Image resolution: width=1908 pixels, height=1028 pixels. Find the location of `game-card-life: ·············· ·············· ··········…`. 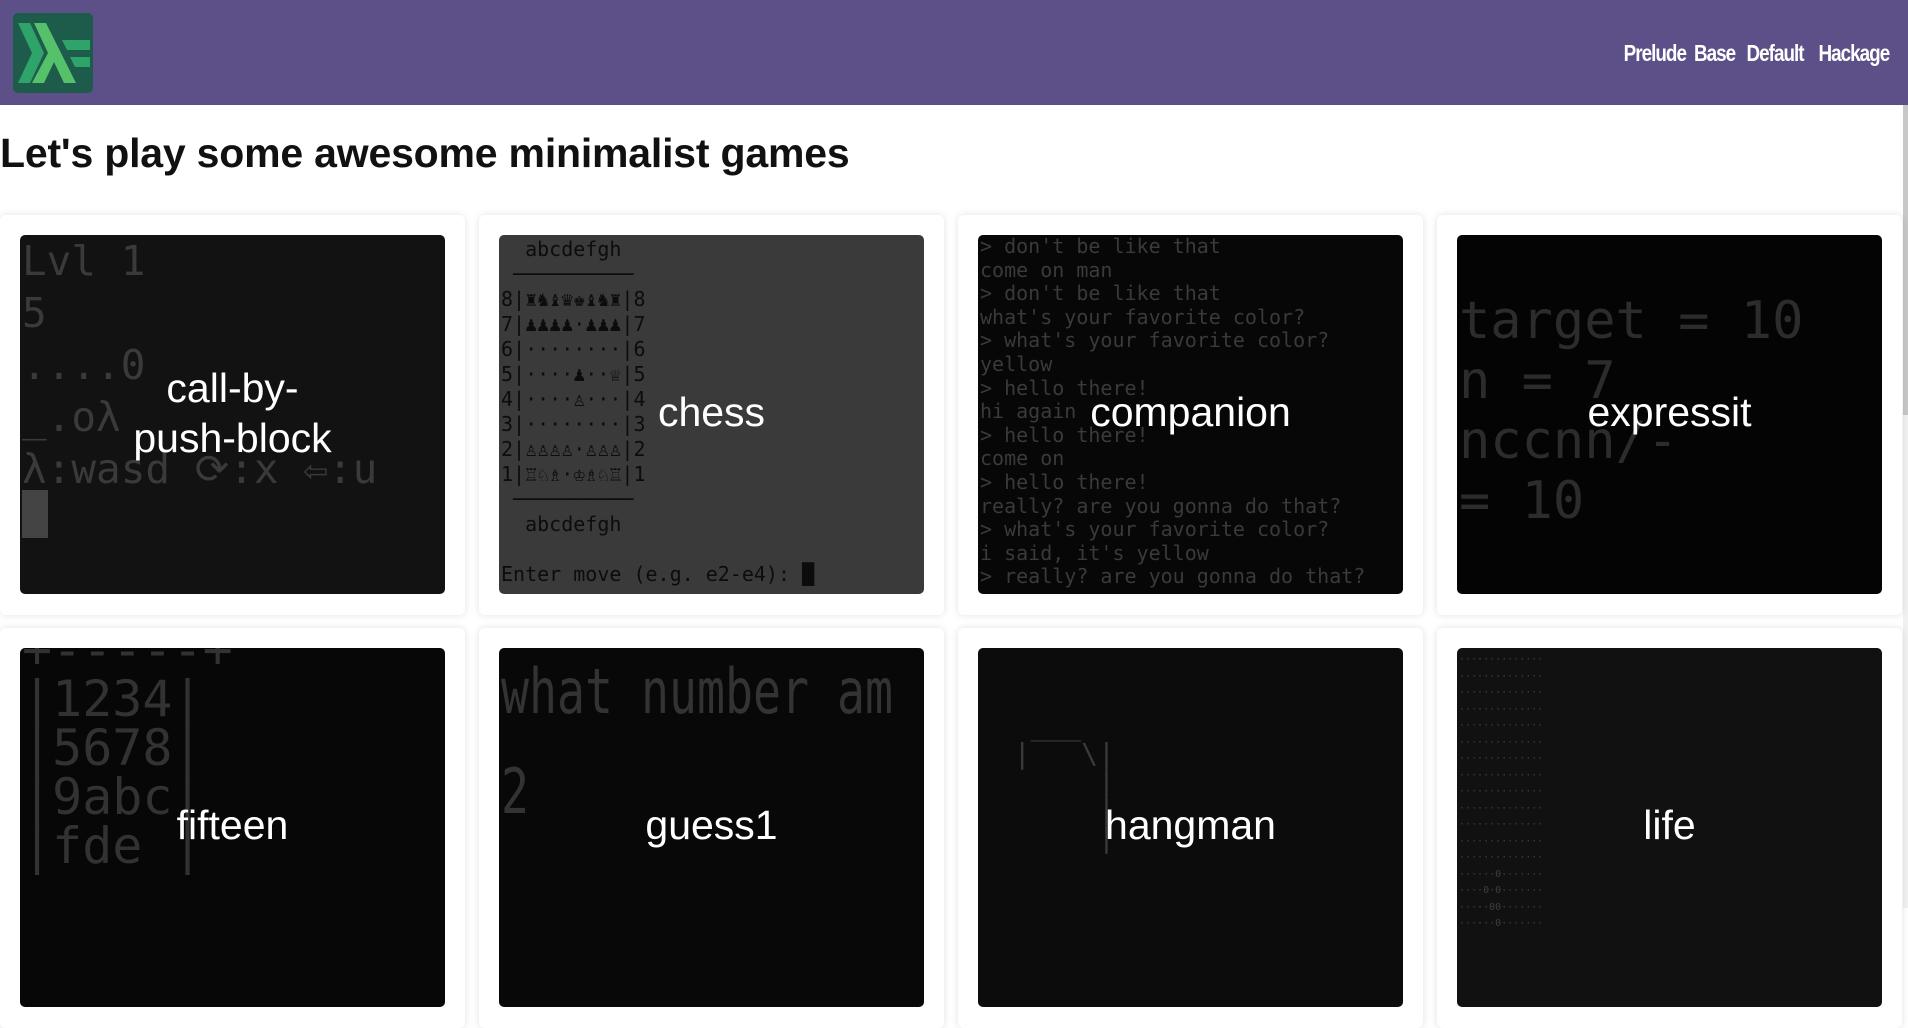

game-card-life: ·············· ·············· ··········… is located at coordinates (1669, 828).